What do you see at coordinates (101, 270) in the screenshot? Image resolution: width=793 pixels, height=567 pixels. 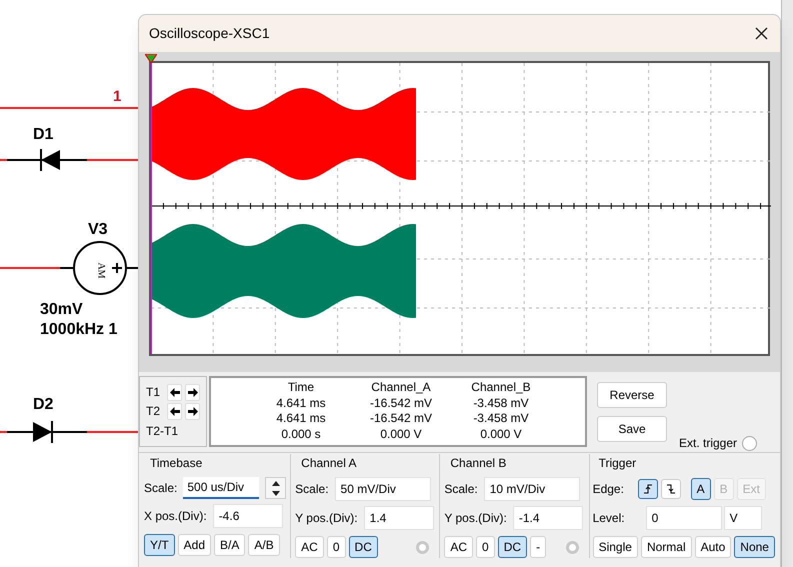 I see `source-symbol-text: AM` at bounding box center [101, 270].